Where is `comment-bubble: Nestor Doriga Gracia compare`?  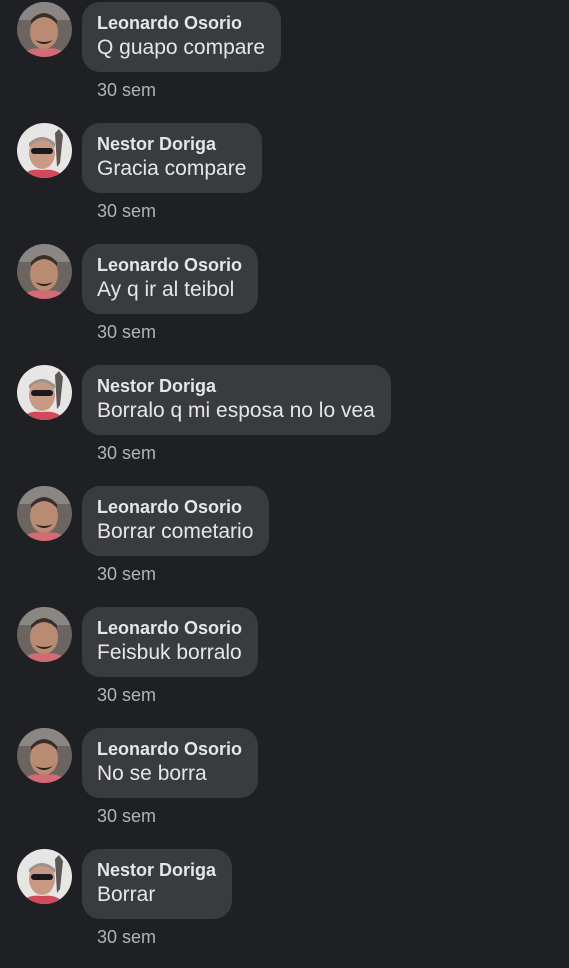
comment-bubble: Nestor Doriga Gracia compare is located at coordinates (172, 158).